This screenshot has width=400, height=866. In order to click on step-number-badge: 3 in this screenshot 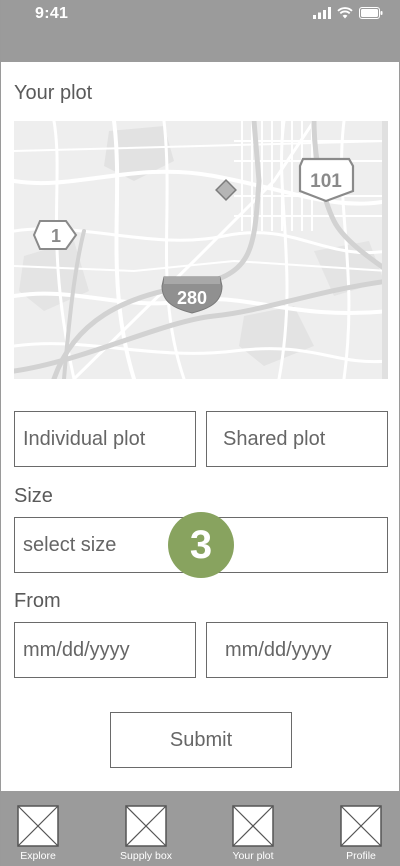, I will do `click(201, 545)`.